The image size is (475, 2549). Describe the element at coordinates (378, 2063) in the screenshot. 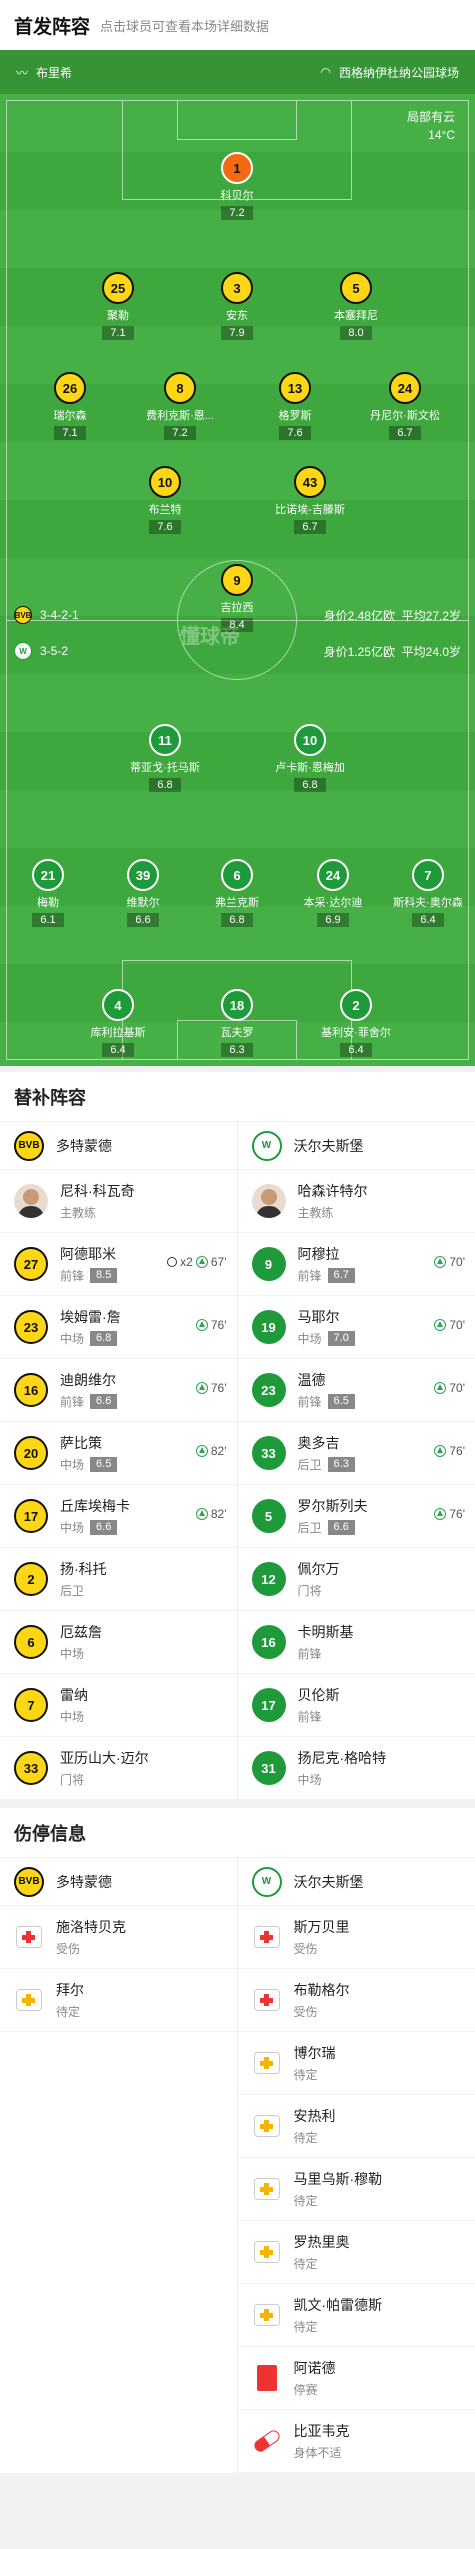

I see `player-info: 博尔瑞 待定` at that location.